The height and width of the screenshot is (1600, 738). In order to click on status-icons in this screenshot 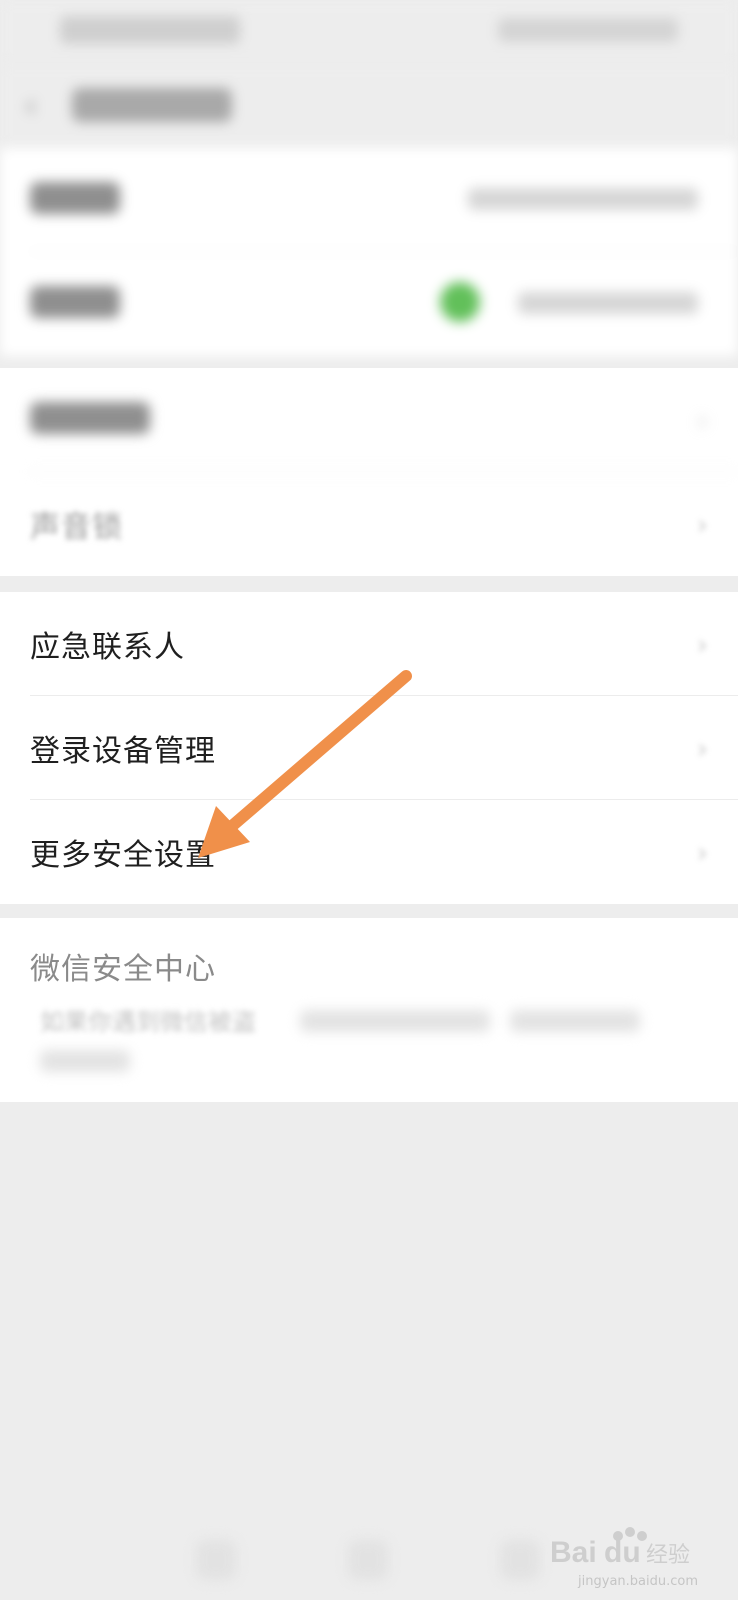, I will do `click(588, 30)`.